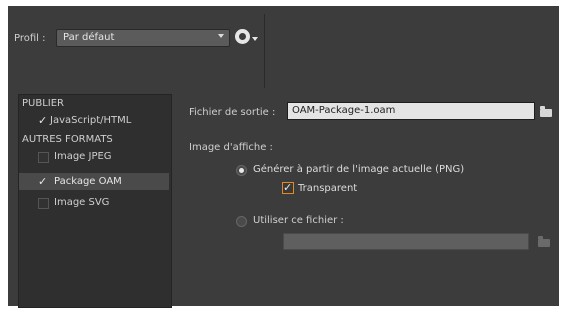  Describe the element at coordinates (344, 110) in the screenshot. I see `output-file-value: OAM-Package-1.oam` at that location.